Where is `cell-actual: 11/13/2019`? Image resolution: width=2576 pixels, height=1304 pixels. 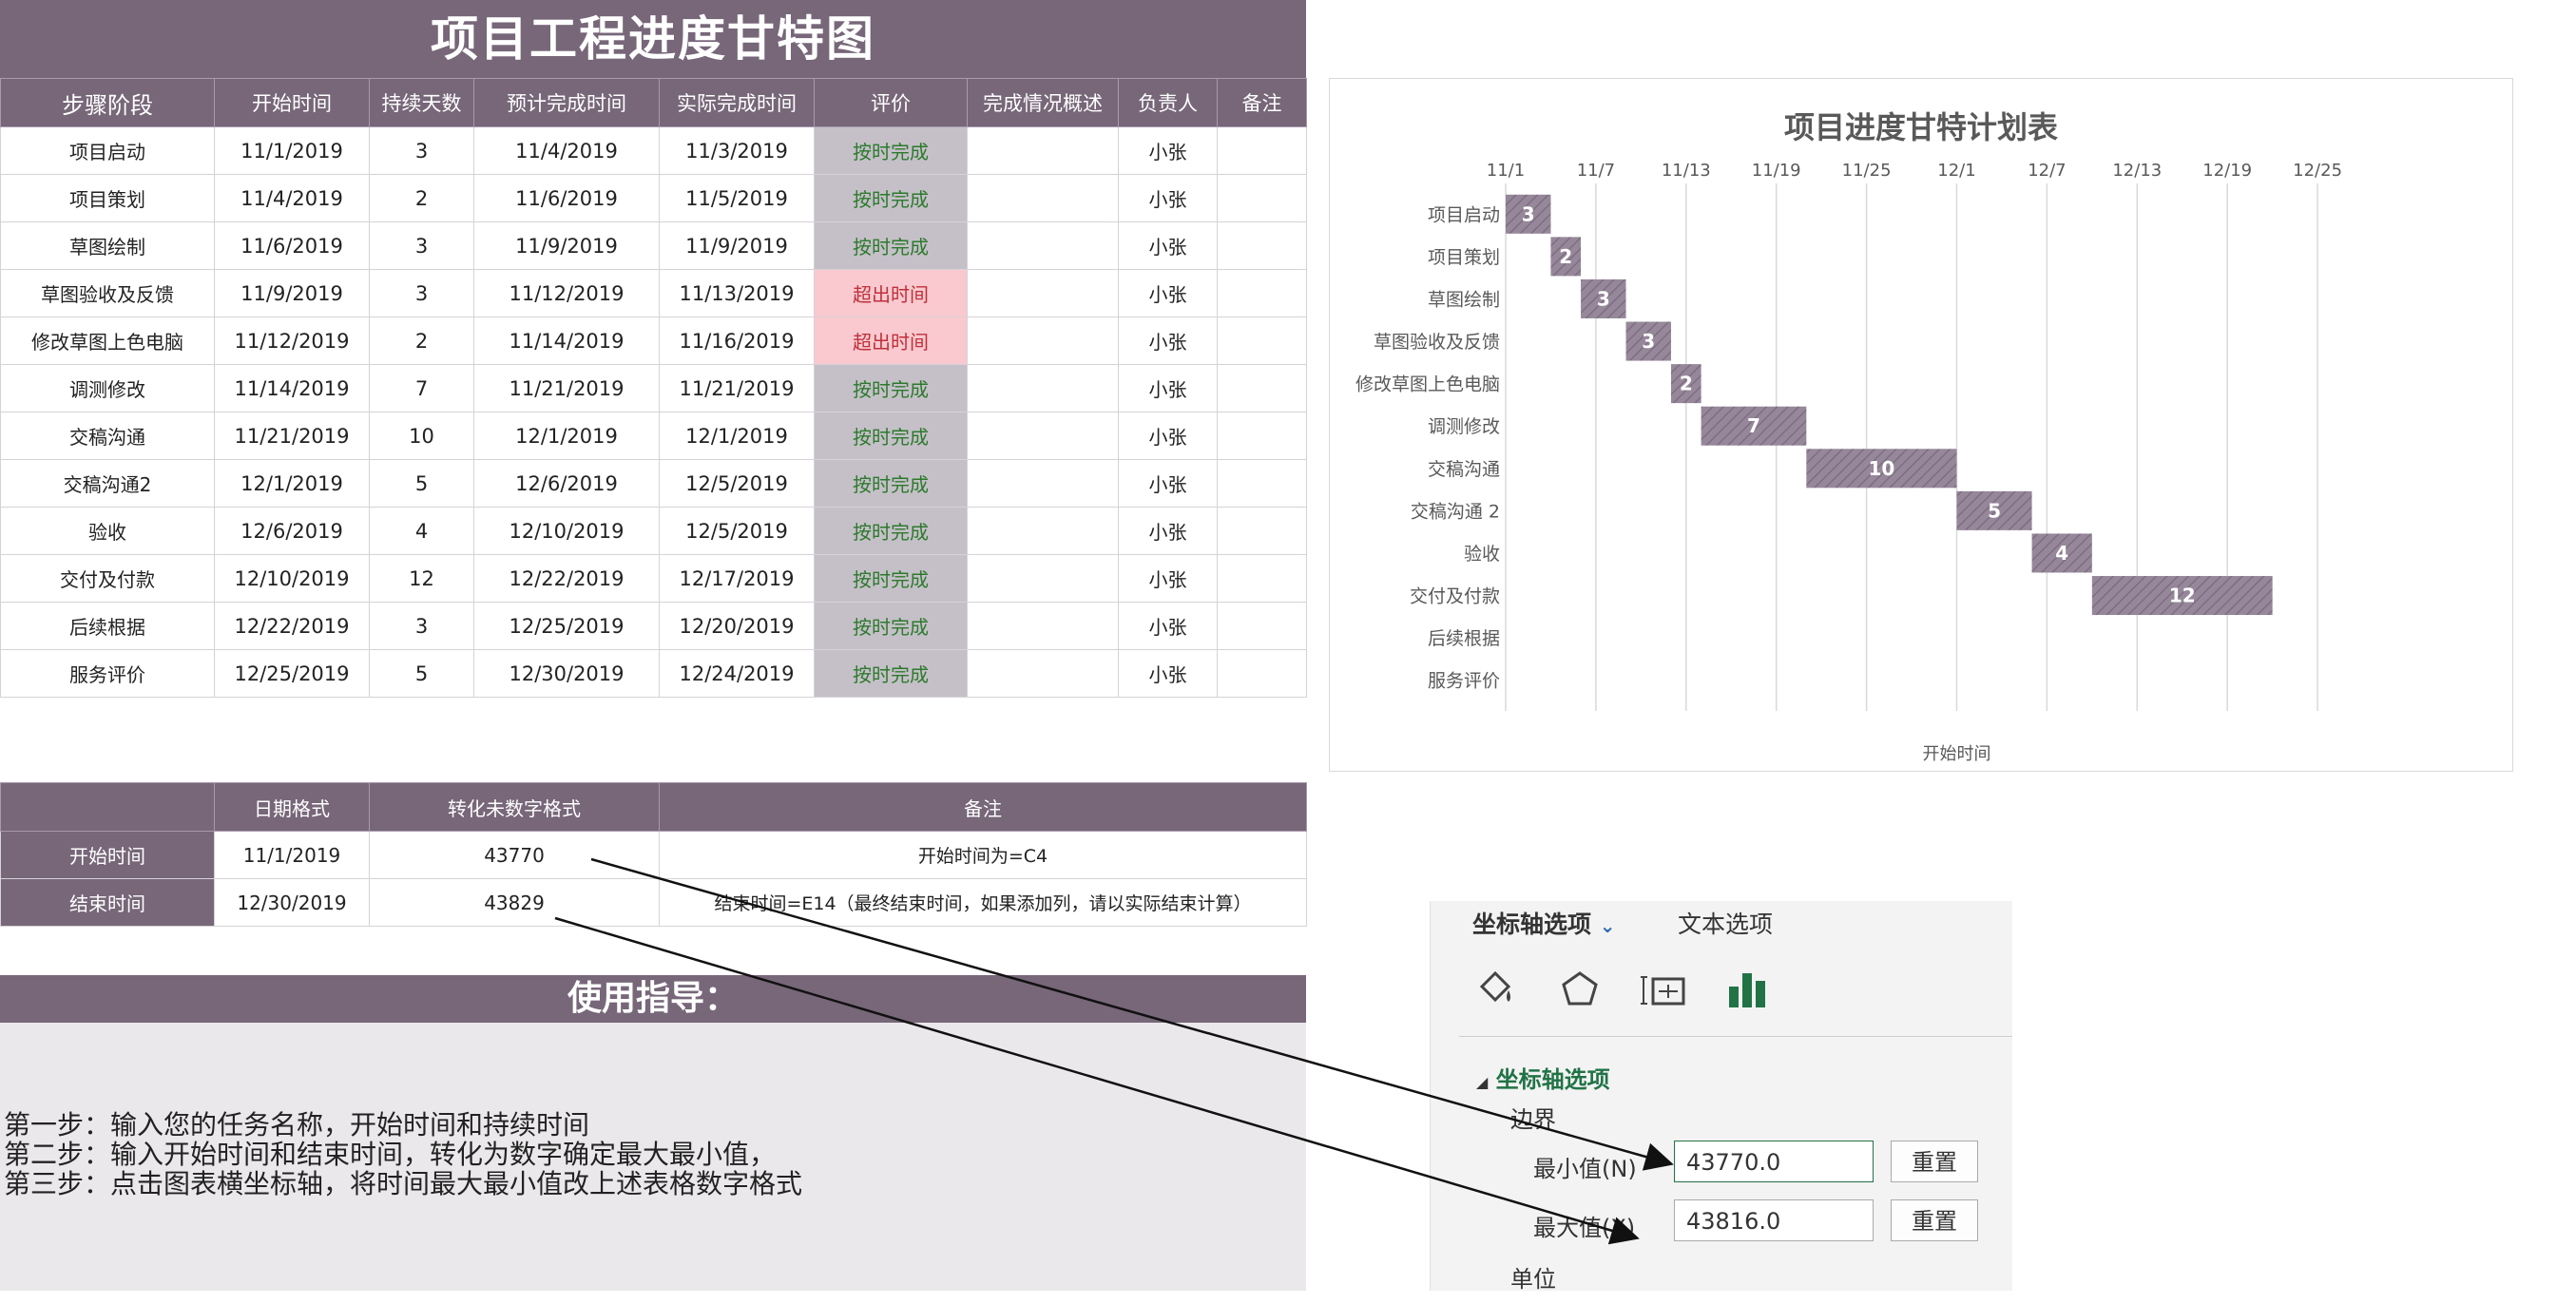
cell-actual: 11/13/2019 is located at coordinates (737, 293).